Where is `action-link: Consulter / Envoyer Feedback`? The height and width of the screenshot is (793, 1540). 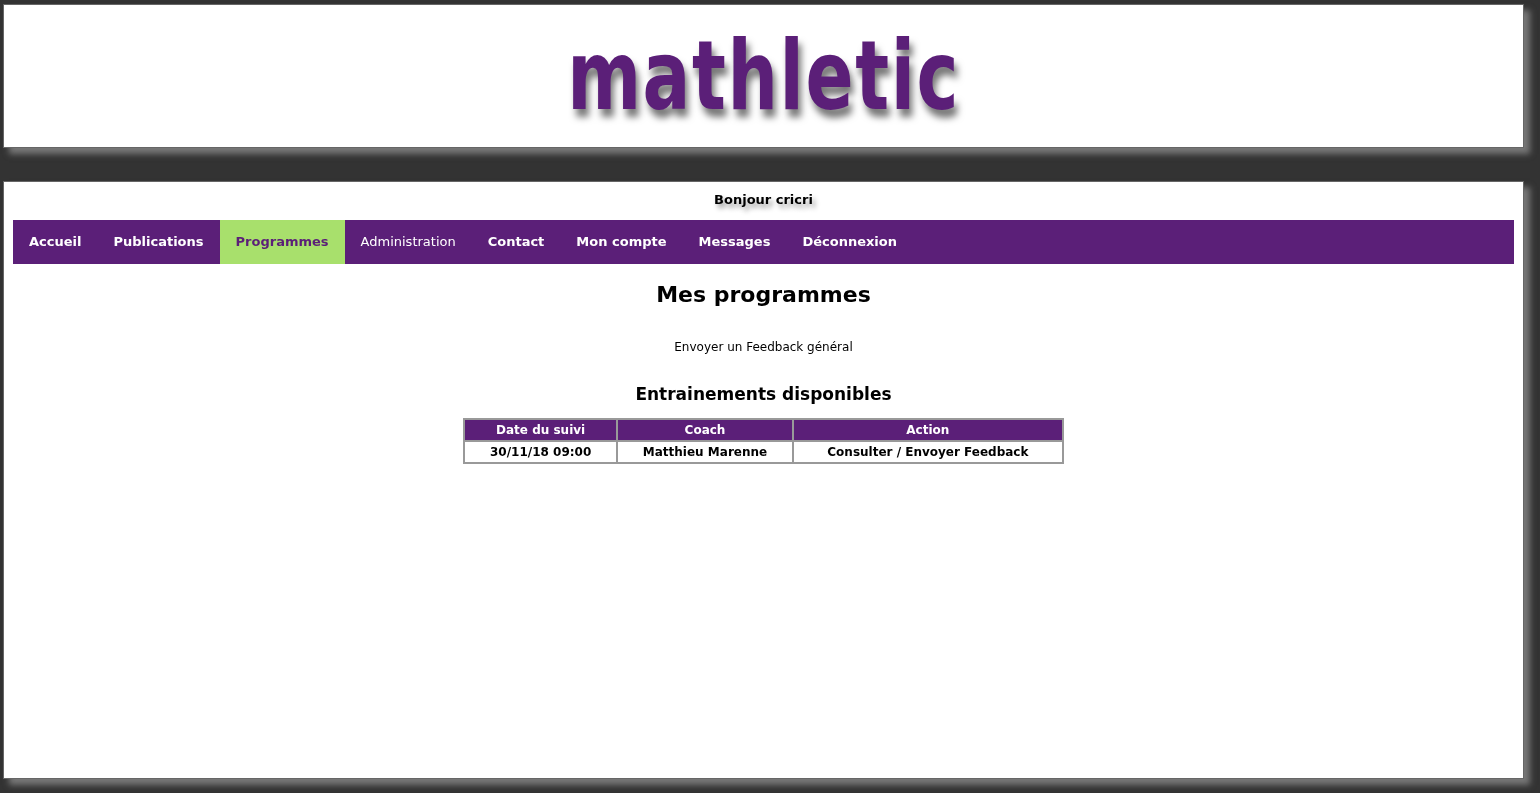 action-link: Consulter / Envoyer Feedback is located at coordinates (928, 452).